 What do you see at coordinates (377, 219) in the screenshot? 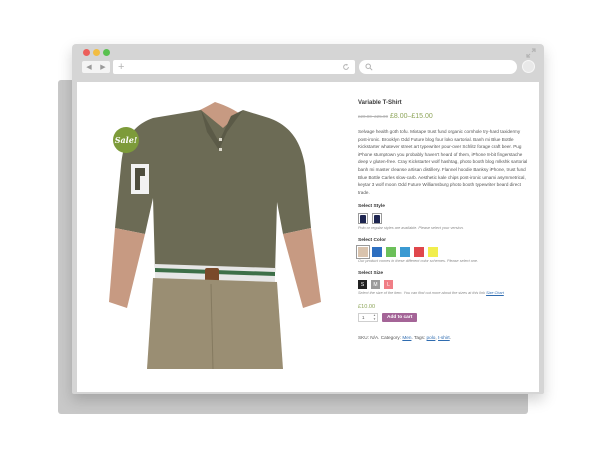
I see `style-swatch-regular` at bounding box center [377, 219].